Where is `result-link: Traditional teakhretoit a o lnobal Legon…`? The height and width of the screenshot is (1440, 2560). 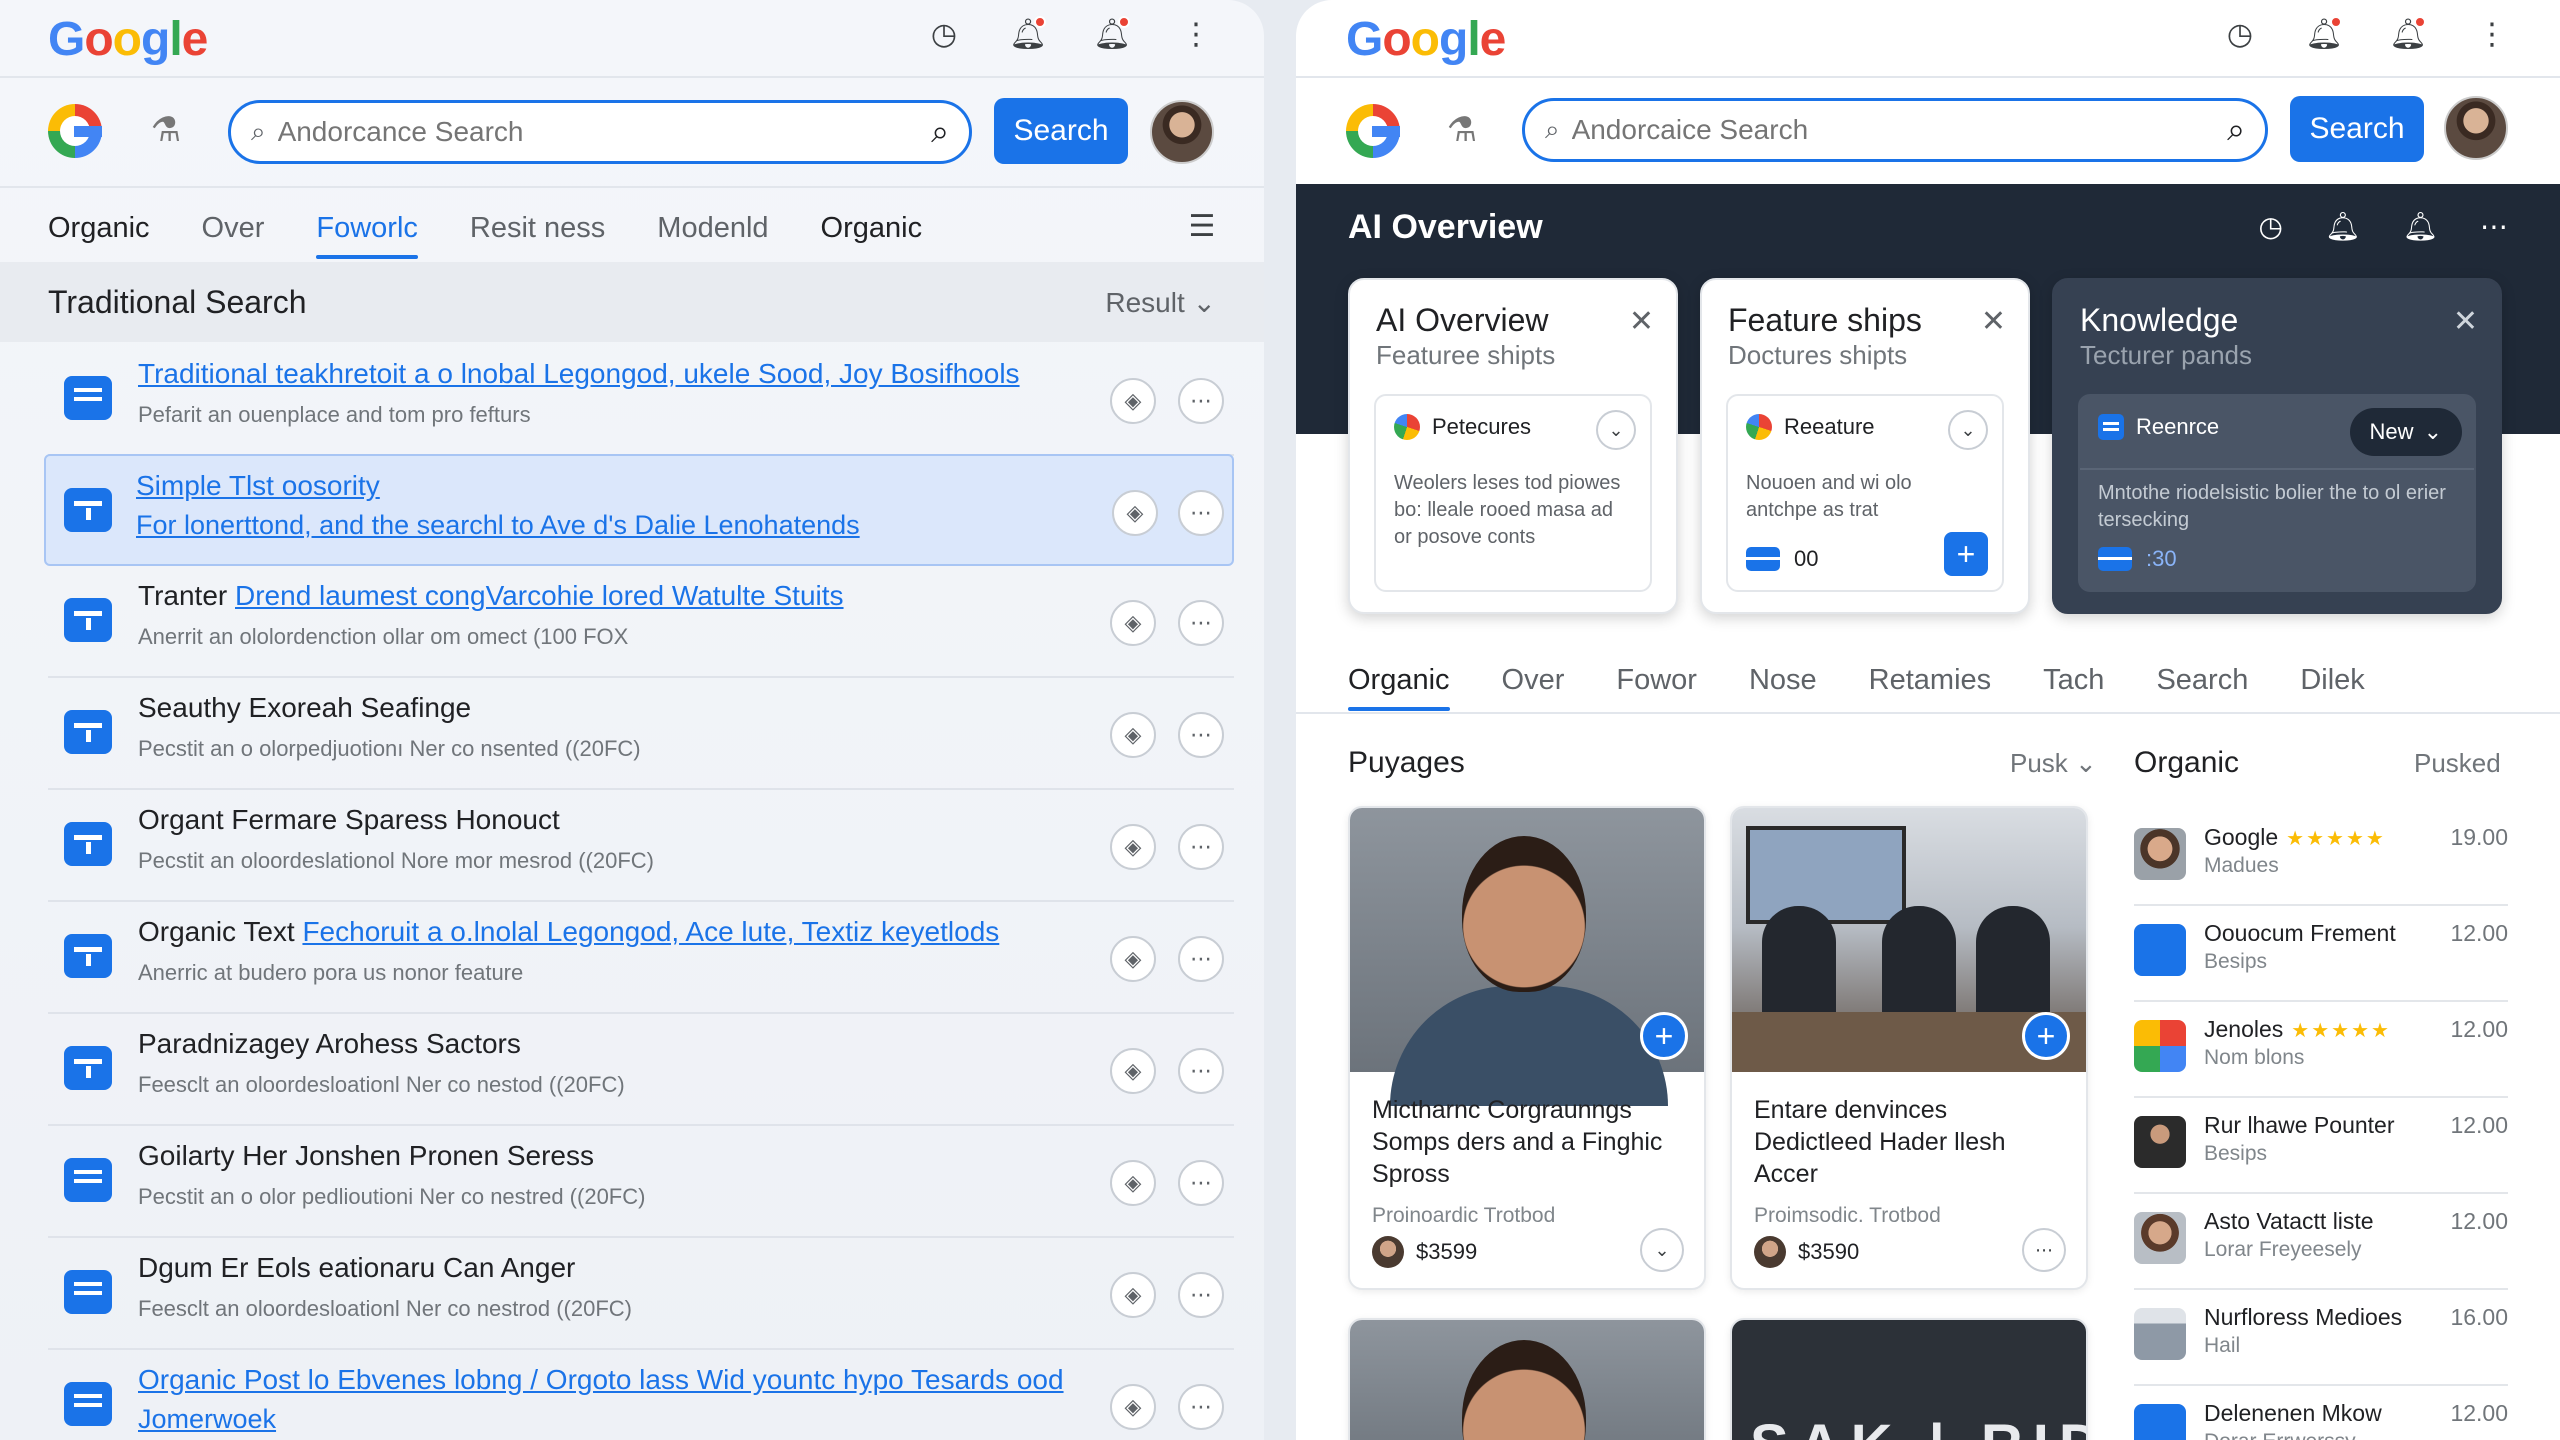
result-link: Traditional teakhretoit a o lnobal Legon… is located at coordinates (579, 373).